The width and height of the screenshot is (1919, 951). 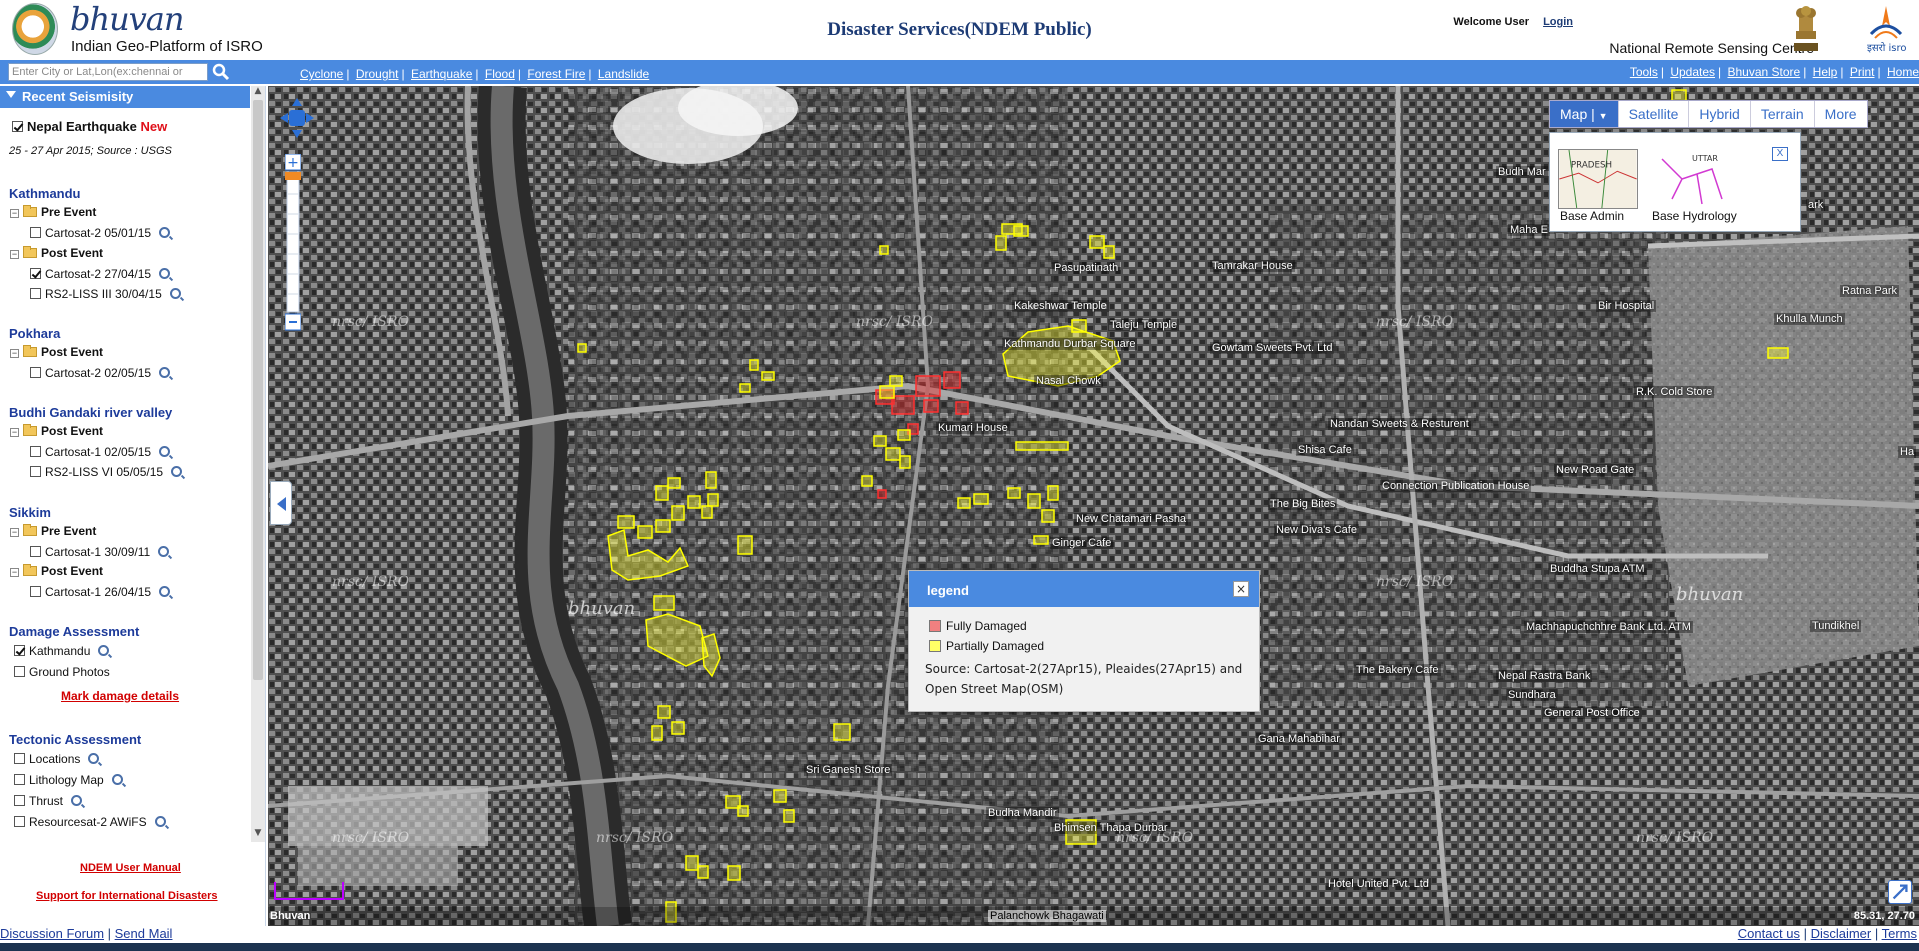 What do you see at coordinates (1456, 486) in the screenshot?
I see `place-label: Connection Publication House` at bounding box center [1456, 486].